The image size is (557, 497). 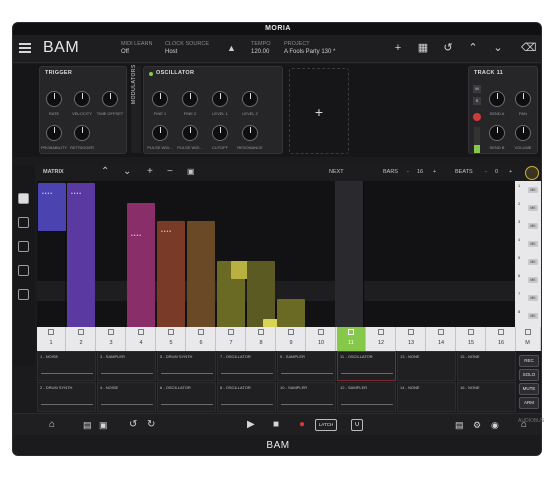 I want to click on add-device-slot: +, so click(x=319, y=111).